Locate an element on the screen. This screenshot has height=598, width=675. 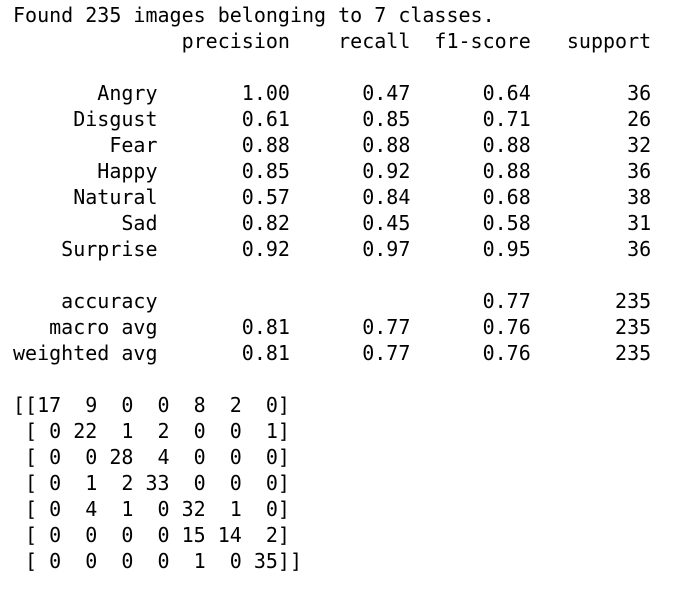
report-row-surprise: Surprise 0.92 0.97 0.95 36 is located at coordinates (332, 249).